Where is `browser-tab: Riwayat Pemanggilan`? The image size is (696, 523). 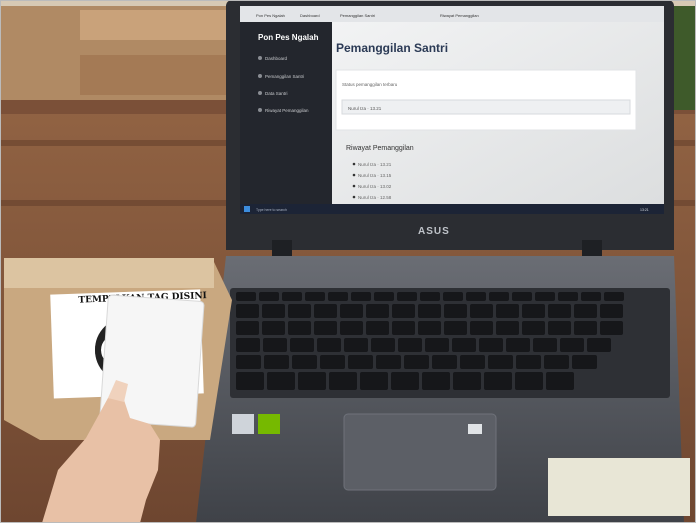 browser-tab: Riwayat Pemanggilan is located at coordinates (459, 15).